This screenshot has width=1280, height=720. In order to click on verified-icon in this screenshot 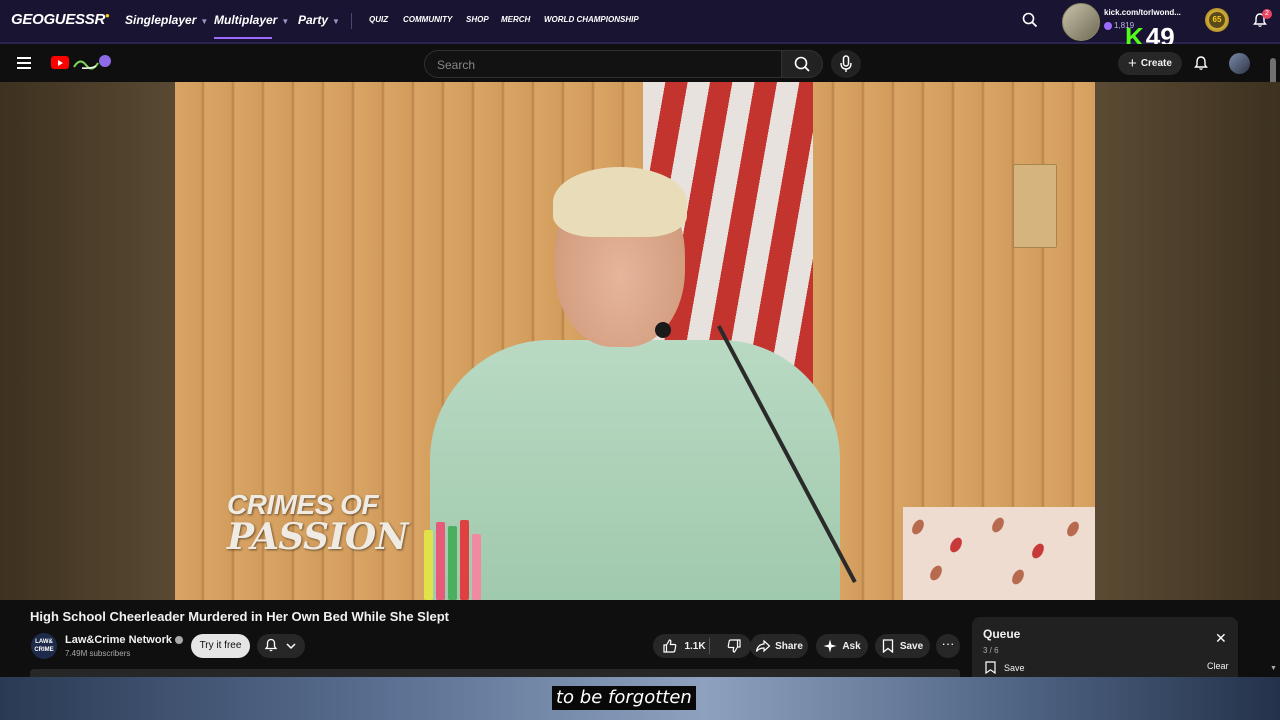, I will do `click(178, 640)`.